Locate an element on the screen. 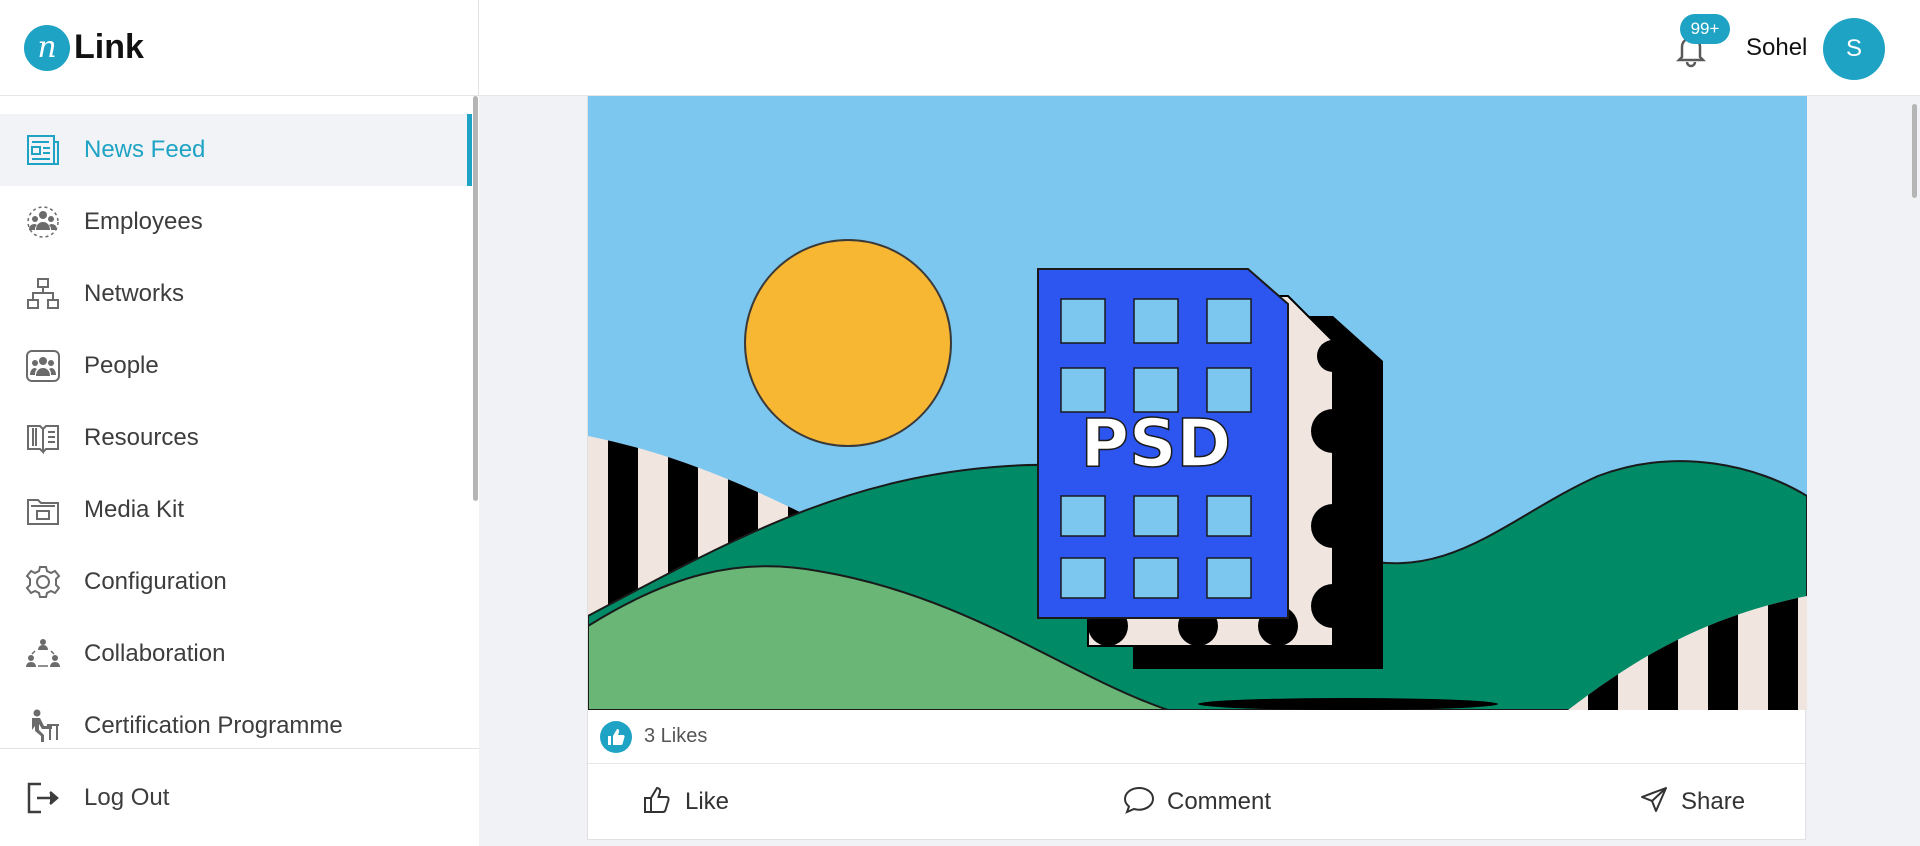 The height and width of the screenshot is (846, 1920). share-button: Share is located at coordinates (1692, 802).